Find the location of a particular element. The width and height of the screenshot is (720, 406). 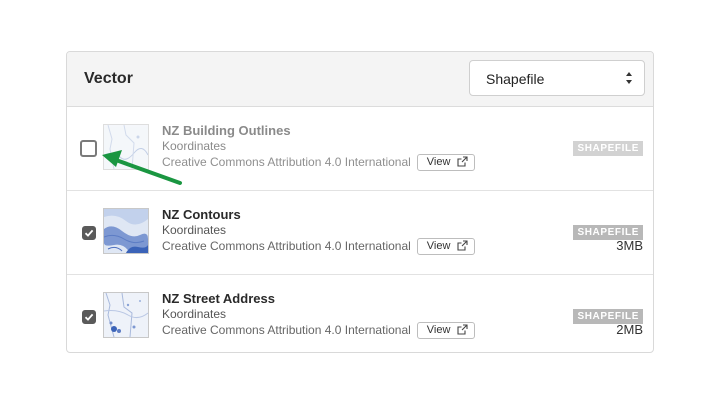

layer-title: NZ Street Address is located at coordinates (318, 299).